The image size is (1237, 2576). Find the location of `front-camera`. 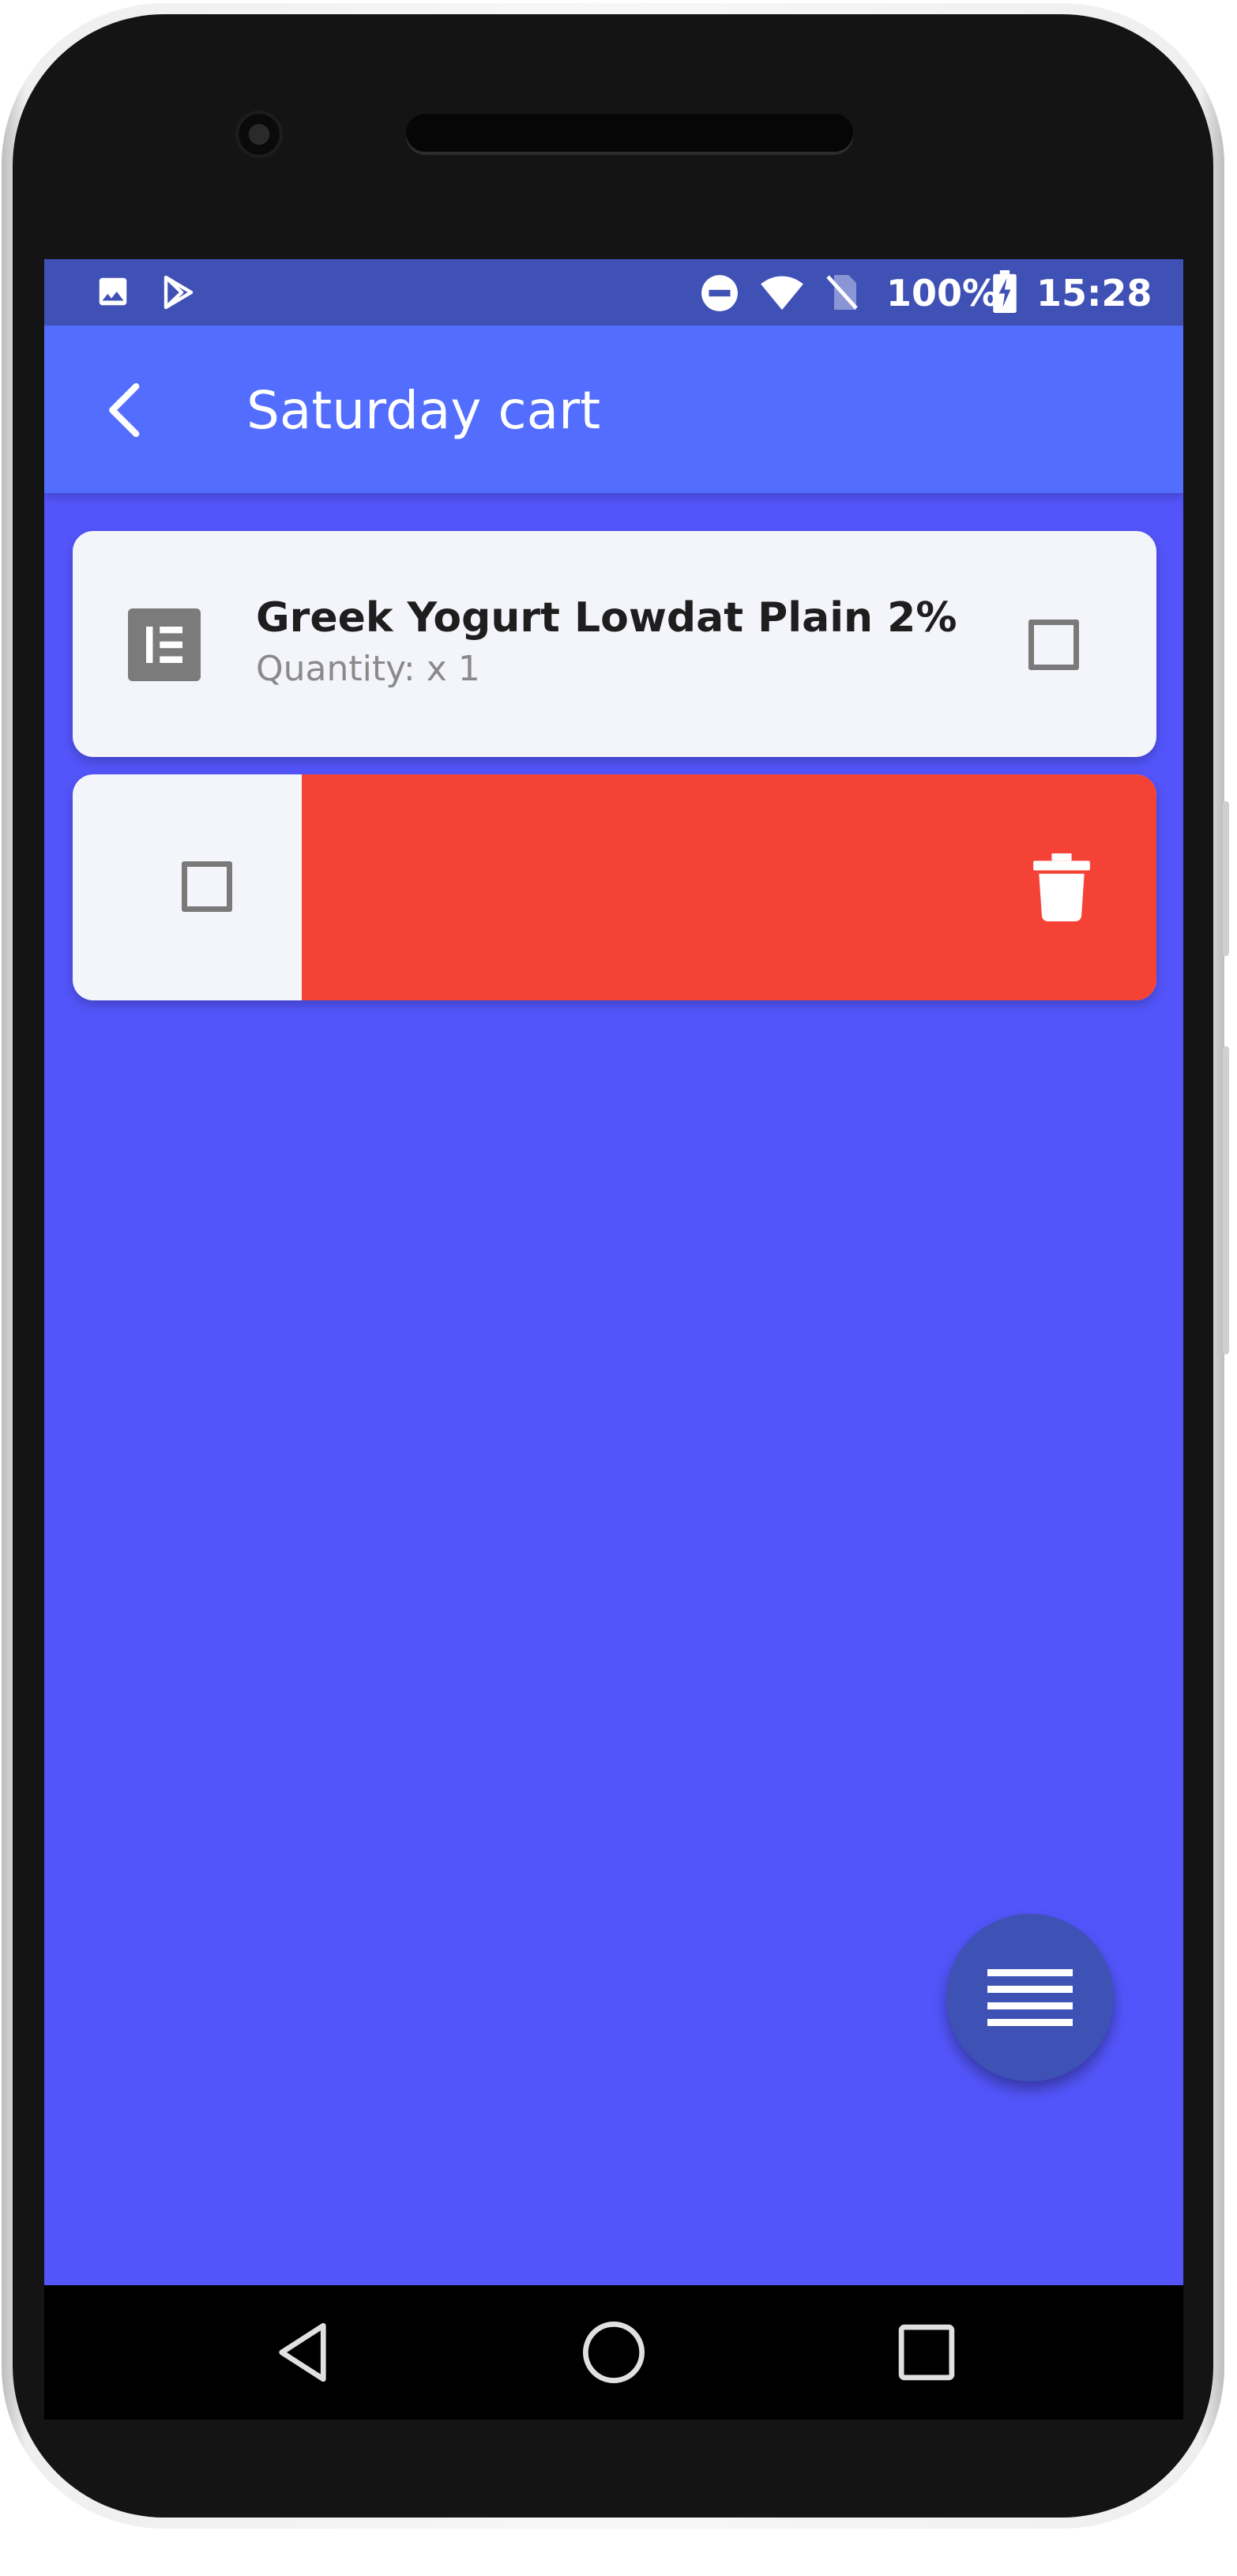

front-camera is located at coordinates (259, 134).